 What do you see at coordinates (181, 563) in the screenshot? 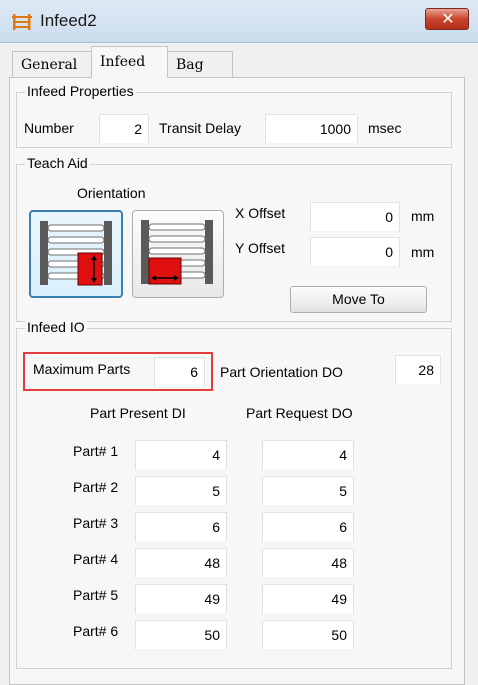
I see `part-4-present-field: 48` at bounding box center [181, 563].